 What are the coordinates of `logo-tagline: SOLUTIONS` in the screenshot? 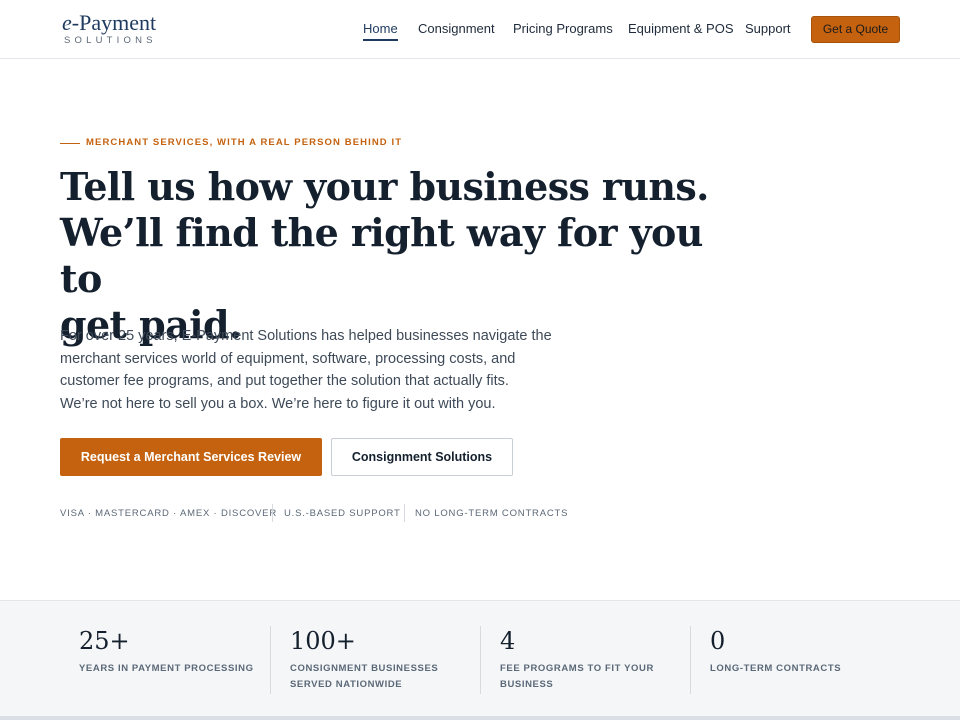 It's located at (110, 40).